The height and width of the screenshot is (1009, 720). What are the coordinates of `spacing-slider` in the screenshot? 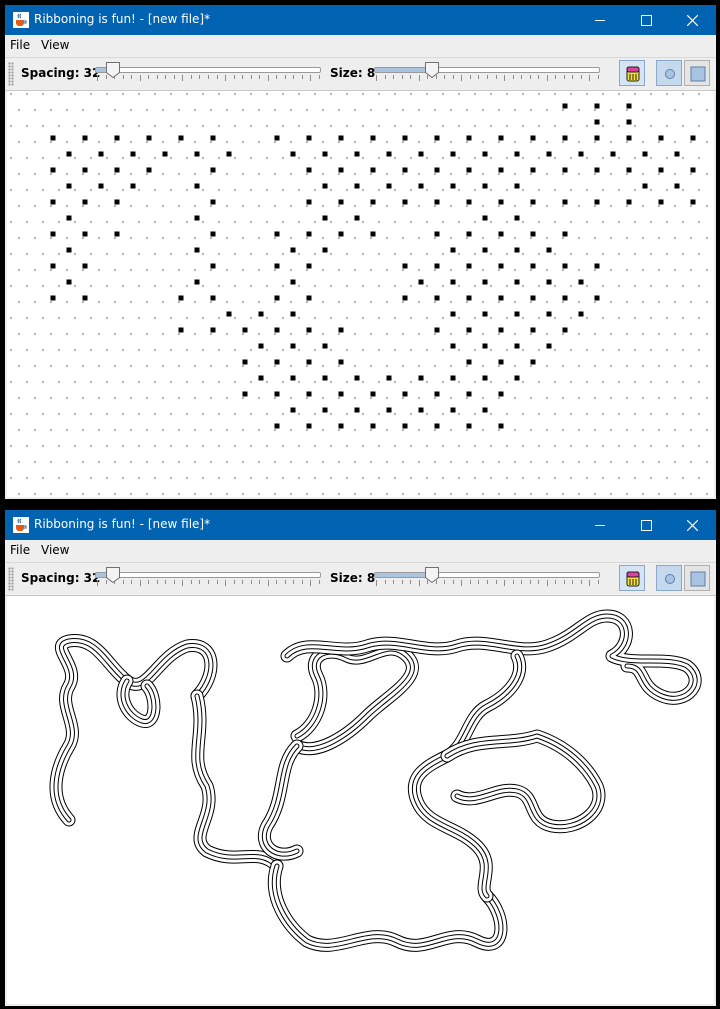 It's located at (208, 579).